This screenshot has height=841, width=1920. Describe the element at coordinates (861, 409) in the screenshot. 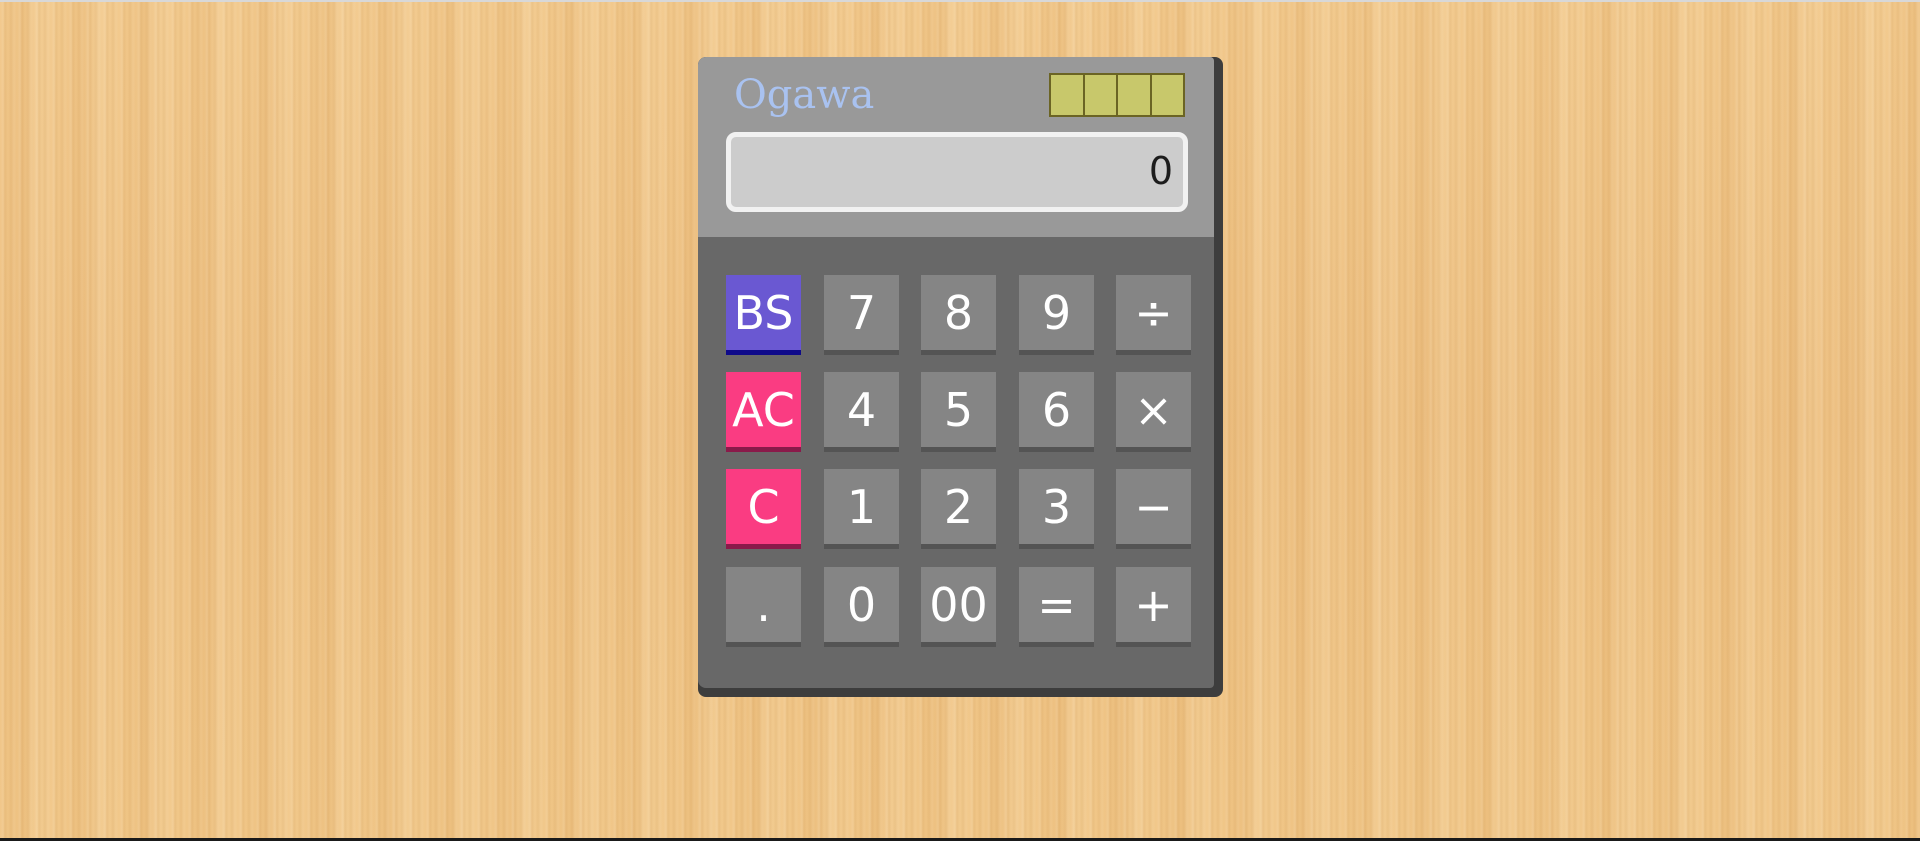

I see `key-4-button: 4` at that location.